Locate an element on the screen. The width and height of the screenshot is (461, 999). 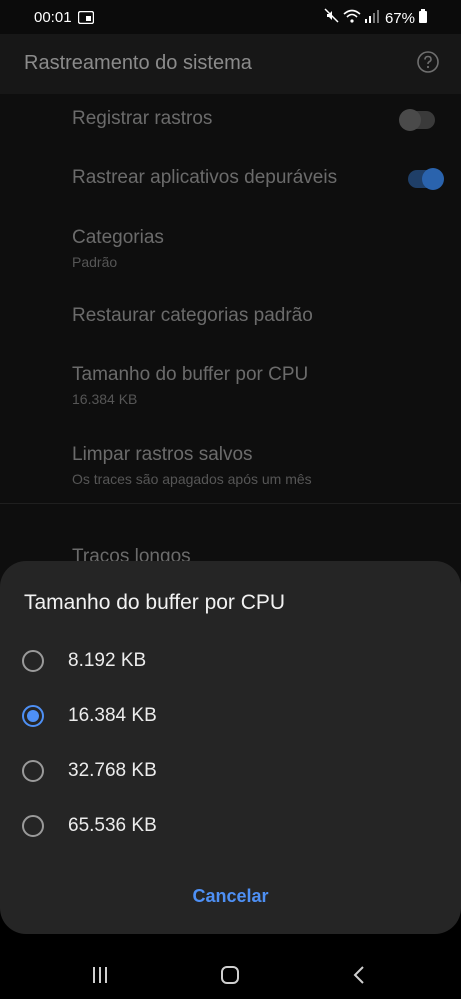
divider is located at coordinates (230, 503).